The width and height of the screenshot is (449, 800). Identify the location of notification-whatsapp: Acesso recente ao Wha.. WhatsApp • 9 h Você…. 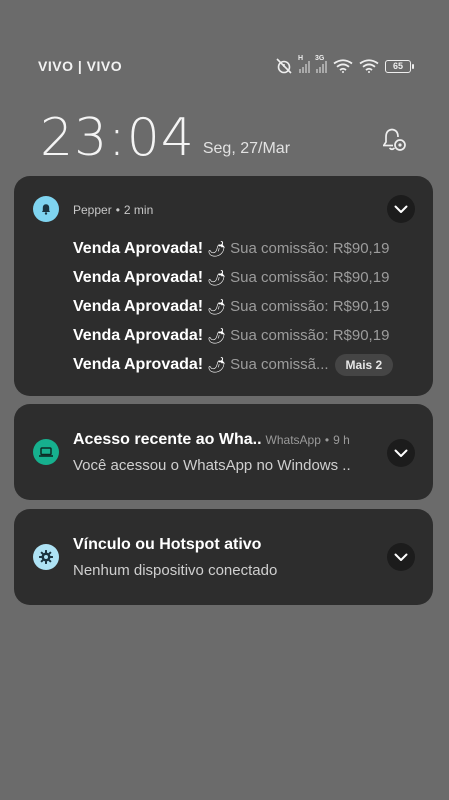
(223, 452).